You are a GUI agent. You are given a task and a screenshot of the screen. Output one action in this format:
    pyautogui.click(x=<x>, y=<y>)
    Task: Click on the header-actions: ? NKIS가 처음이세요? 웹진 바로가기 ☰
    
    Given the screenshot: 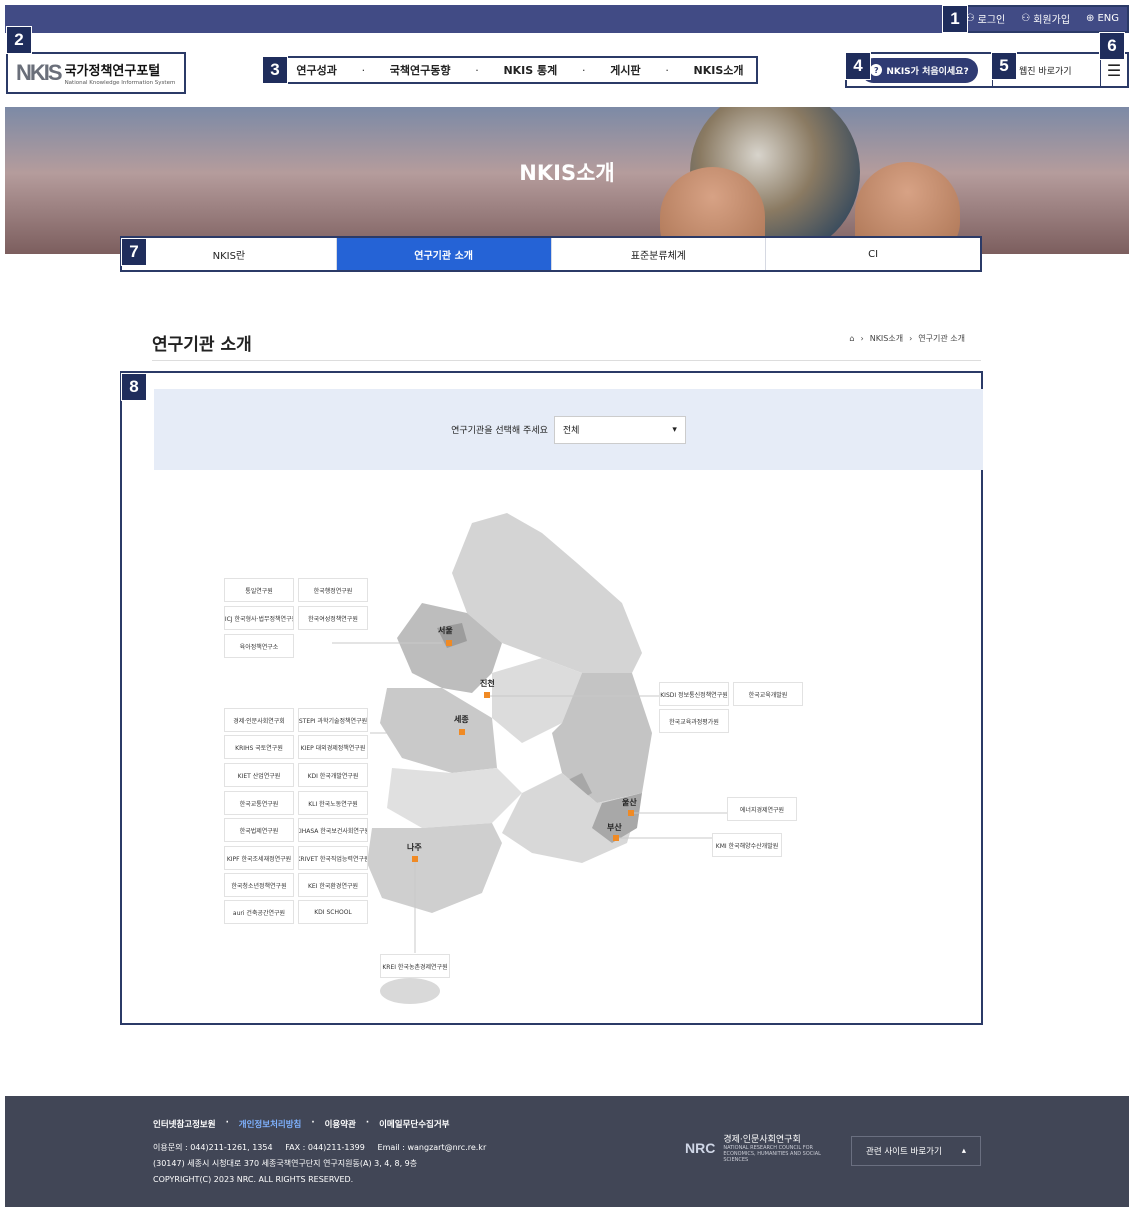 What is the action you would take?
    pyautogui.click(x=987, y=70)
    